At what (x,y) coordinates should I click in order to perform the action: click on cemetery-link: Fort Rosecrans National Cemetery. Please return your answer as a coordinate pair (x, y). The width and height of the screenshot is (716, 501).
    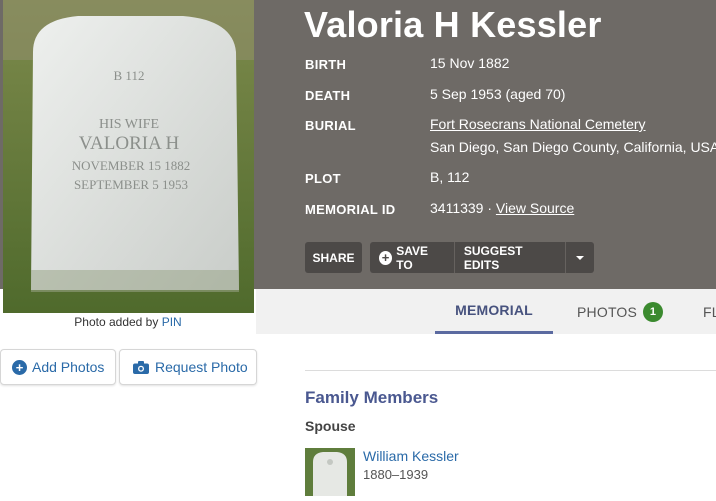
    Looking at the image, I should click on (538, 124).